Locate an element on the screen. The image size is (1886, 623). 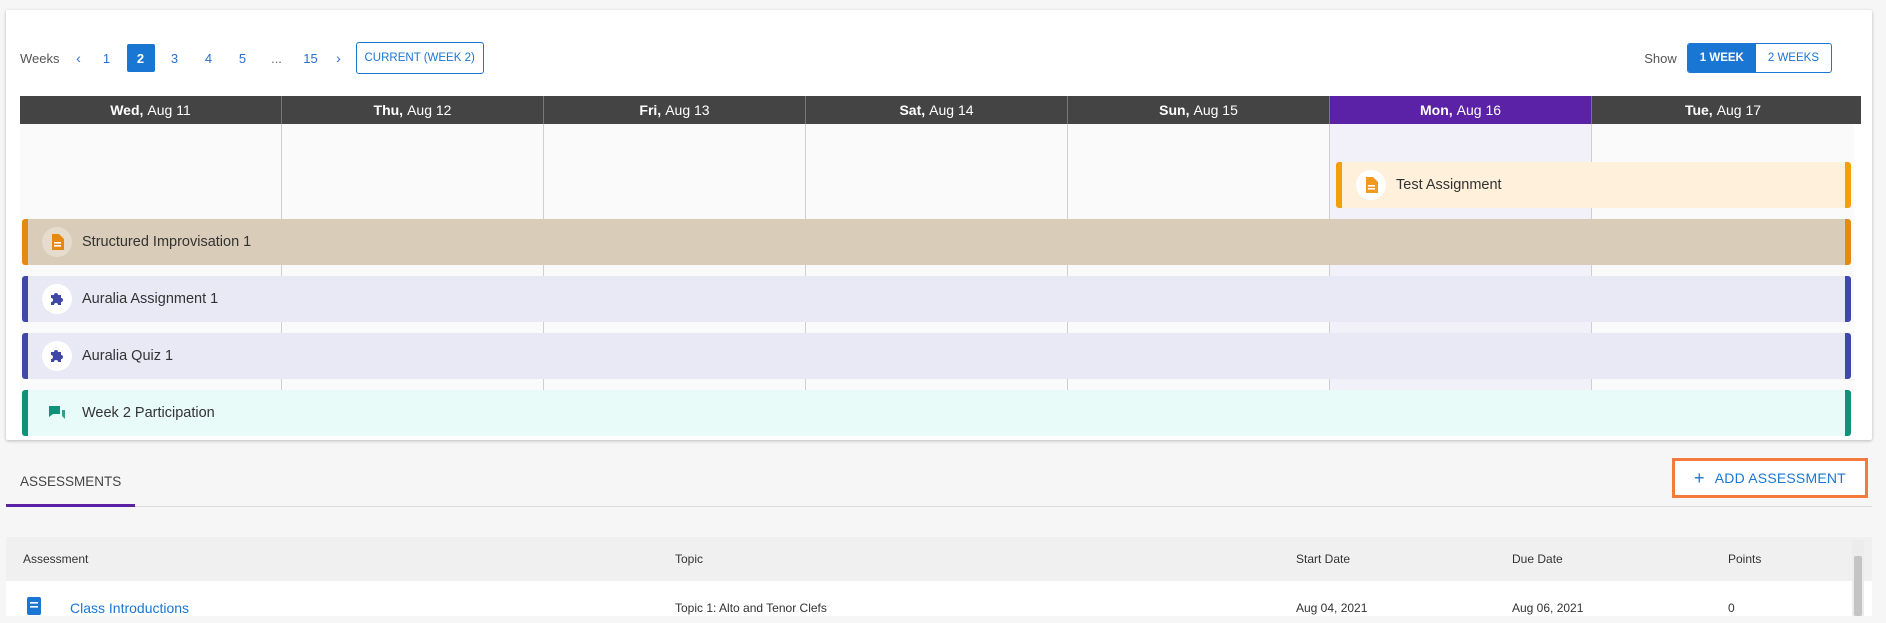
day-header: Tue, Aug 17 is located at coordinates (1723, 110).